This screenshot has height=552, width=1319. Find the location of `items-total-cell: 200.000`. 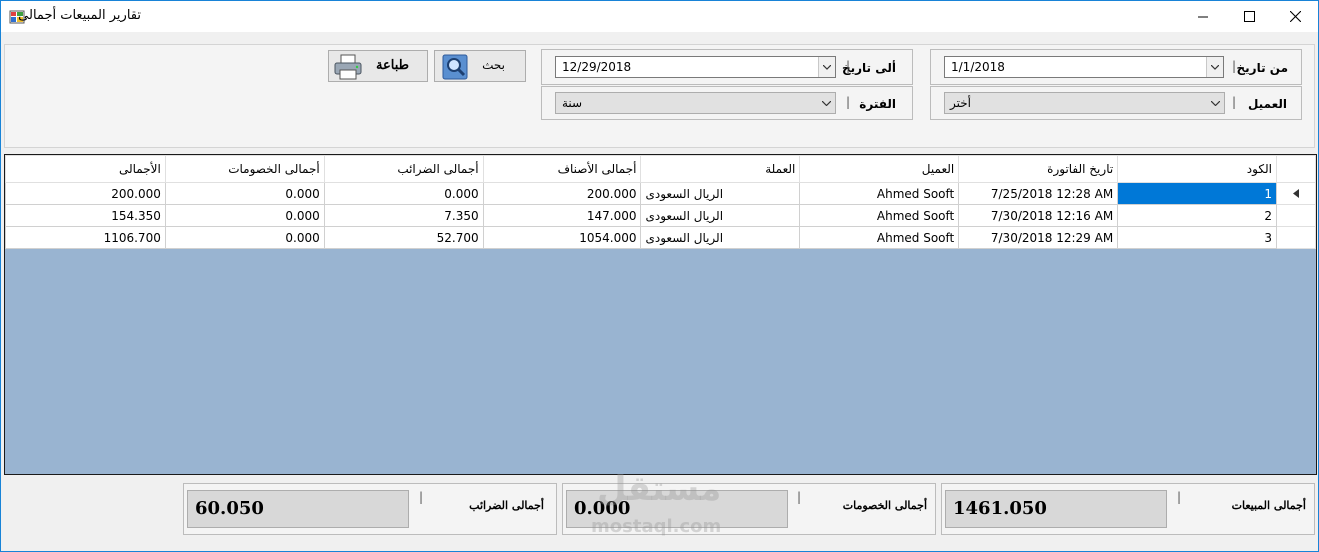

items-total-cell: 200.000 is located at coordinates (562, 193).